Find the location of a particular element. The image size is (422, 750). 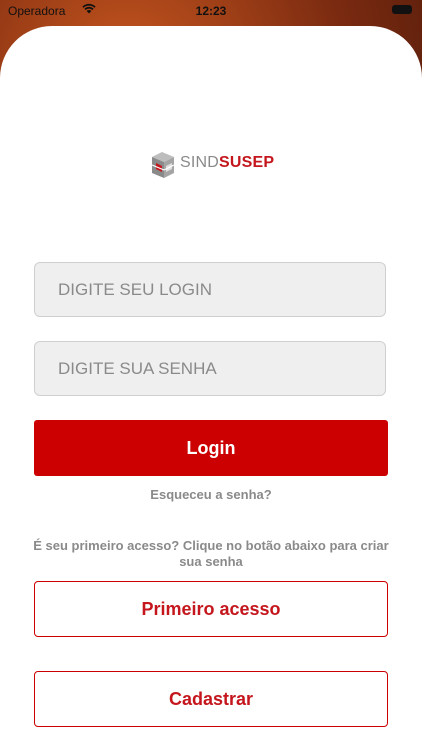

sindsusep-logo: SINDSUSEP is located at coordinates (212, 163).